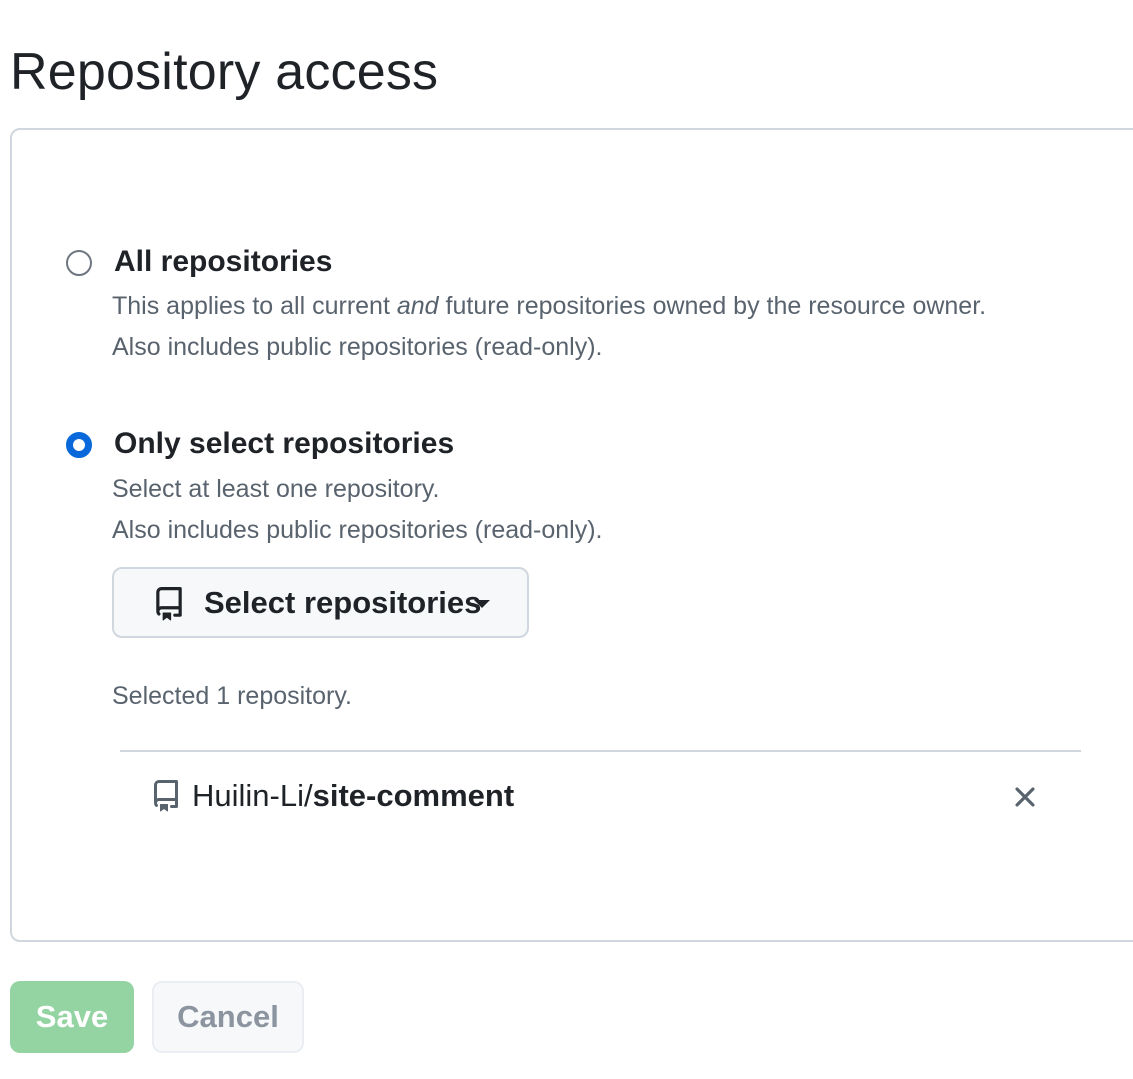  I want to click on list-item: Huilin-Li/site-comment, so click(600, 797).